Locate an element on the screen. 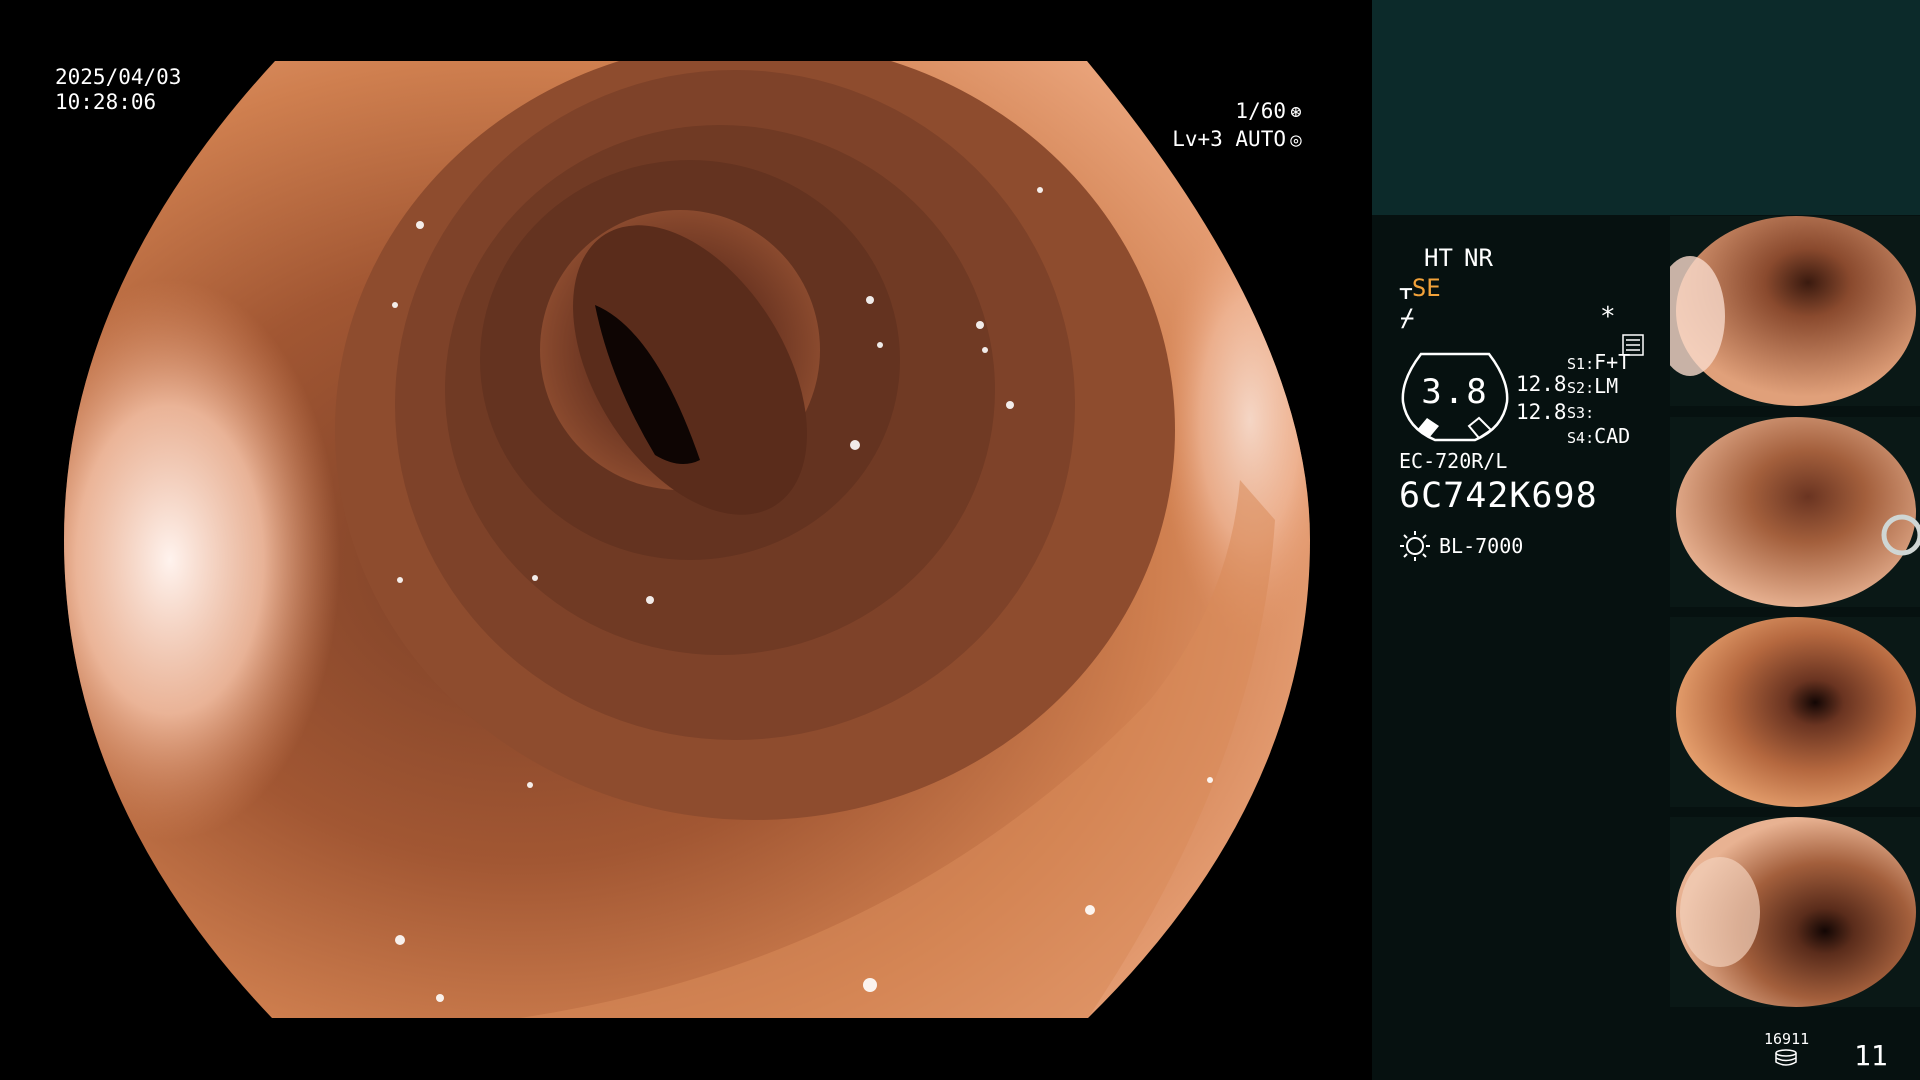  switch-key: S4 is located at coordinates (1576, 438).